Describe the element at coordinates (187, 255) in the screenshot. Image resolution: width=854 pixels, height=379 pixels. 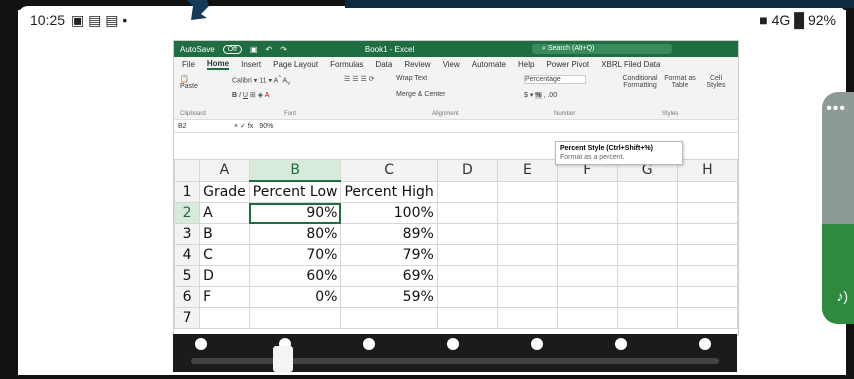
I see `row-header: 4` at that location.